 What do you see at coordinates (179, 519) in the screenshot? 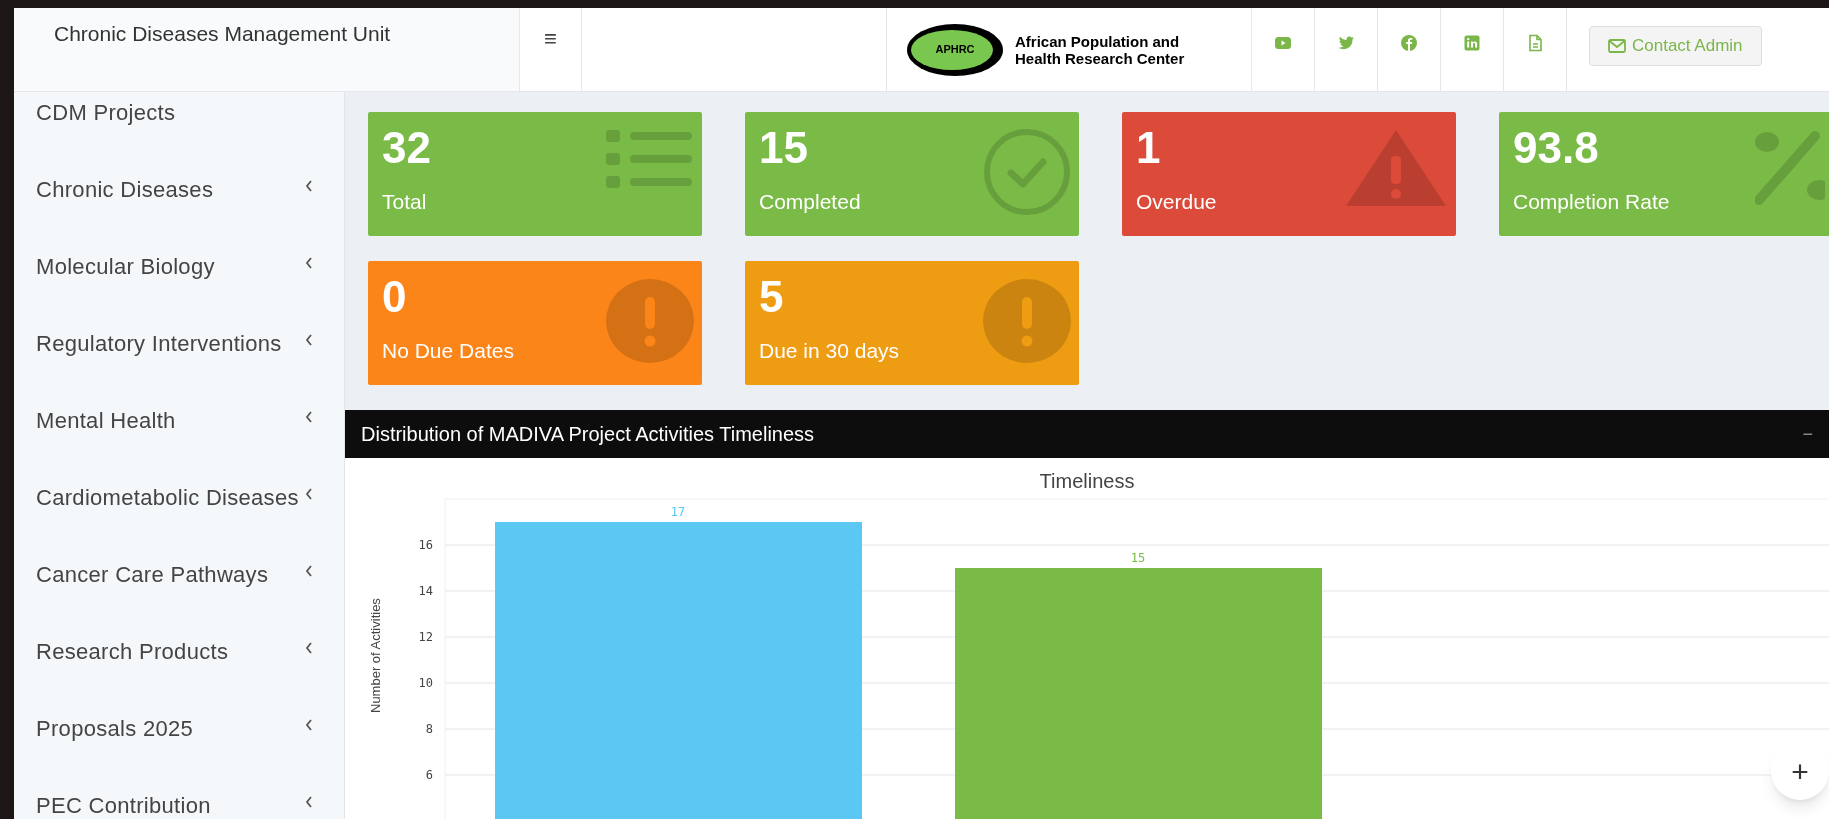
I see `sidebar-item: Cardiometabolic Diseases` at bounding box center [179, 519].